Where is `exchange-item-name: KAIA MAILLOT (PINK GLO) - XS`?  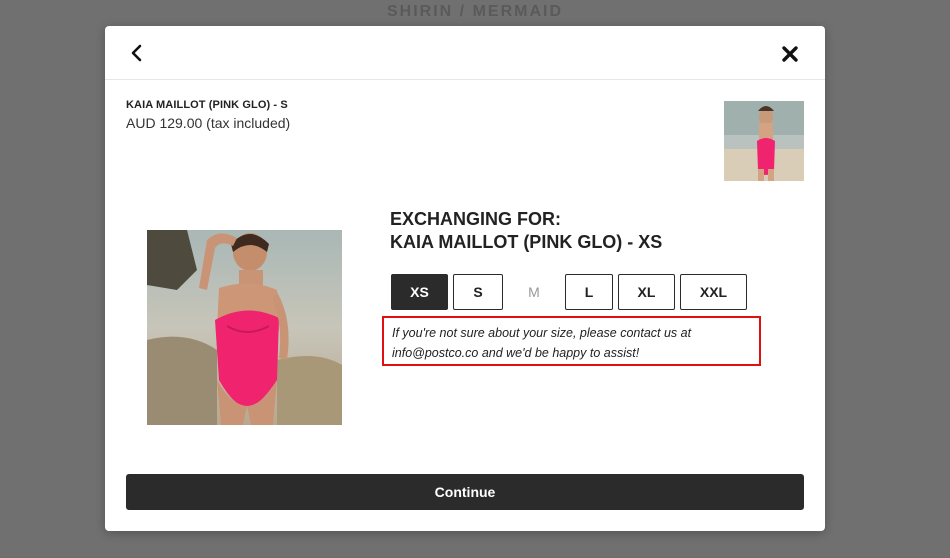
exchange-item-name: KAIA MAILLOT (PINK GLO) - XS is located at coordinates (526, 242).